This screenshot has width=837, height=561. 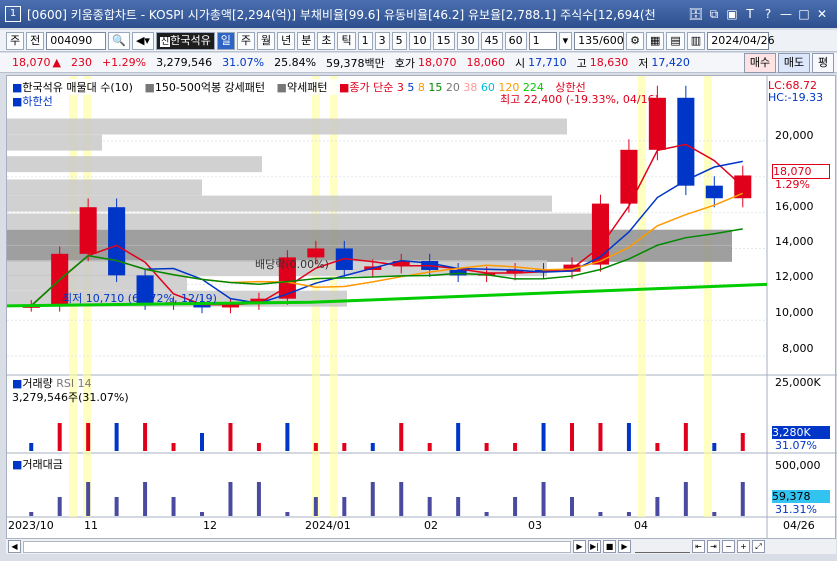 What do you see at coordinates (760, 63) in the screenshot?
I see `buy-button: 매수` at bounding box center [760, 63].